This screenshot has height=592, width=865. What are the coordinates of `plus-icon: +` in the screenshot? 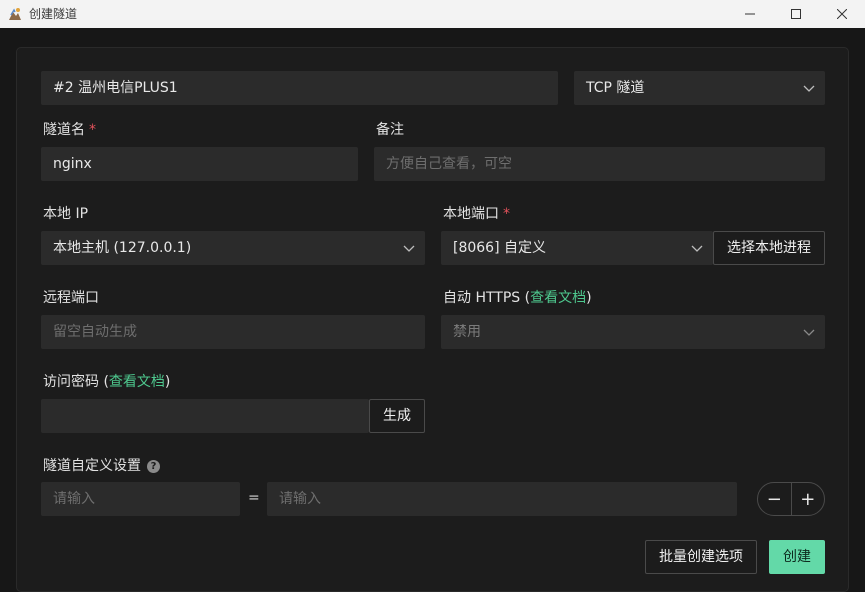 It's located at (808, 499).